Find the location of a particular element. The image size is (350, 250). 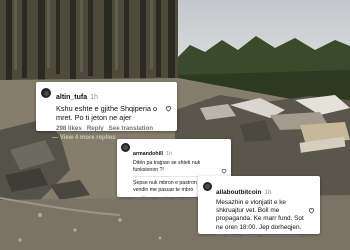

likes-count: 154 likes is located at coordinates (142, 198).